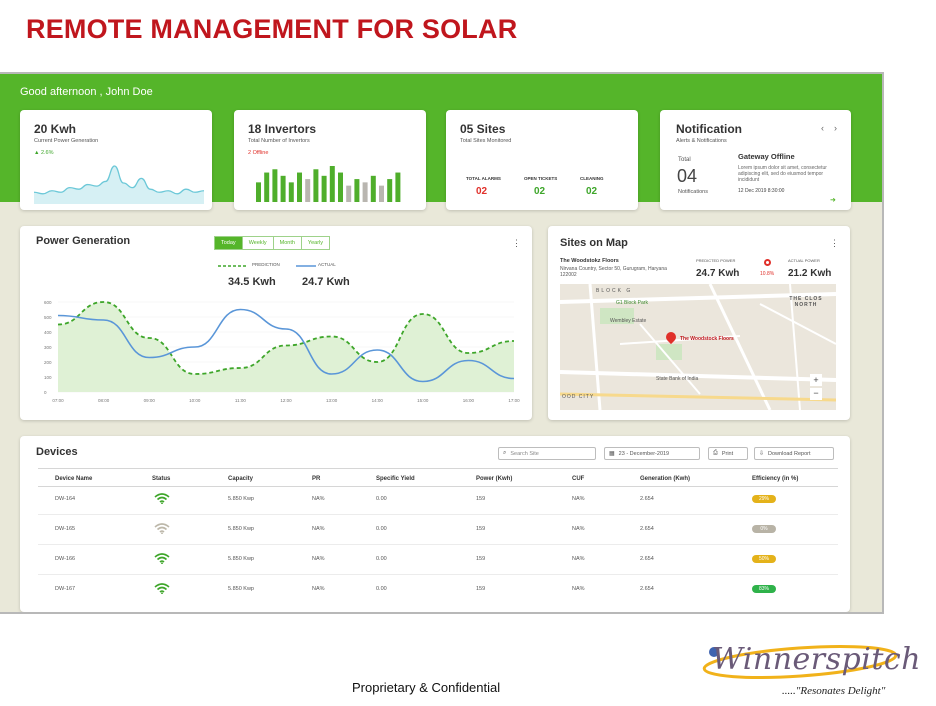 The height and width of the screenshot is (706, 936). I want to click on efficiency-badge: 29%, so click(764, 499).